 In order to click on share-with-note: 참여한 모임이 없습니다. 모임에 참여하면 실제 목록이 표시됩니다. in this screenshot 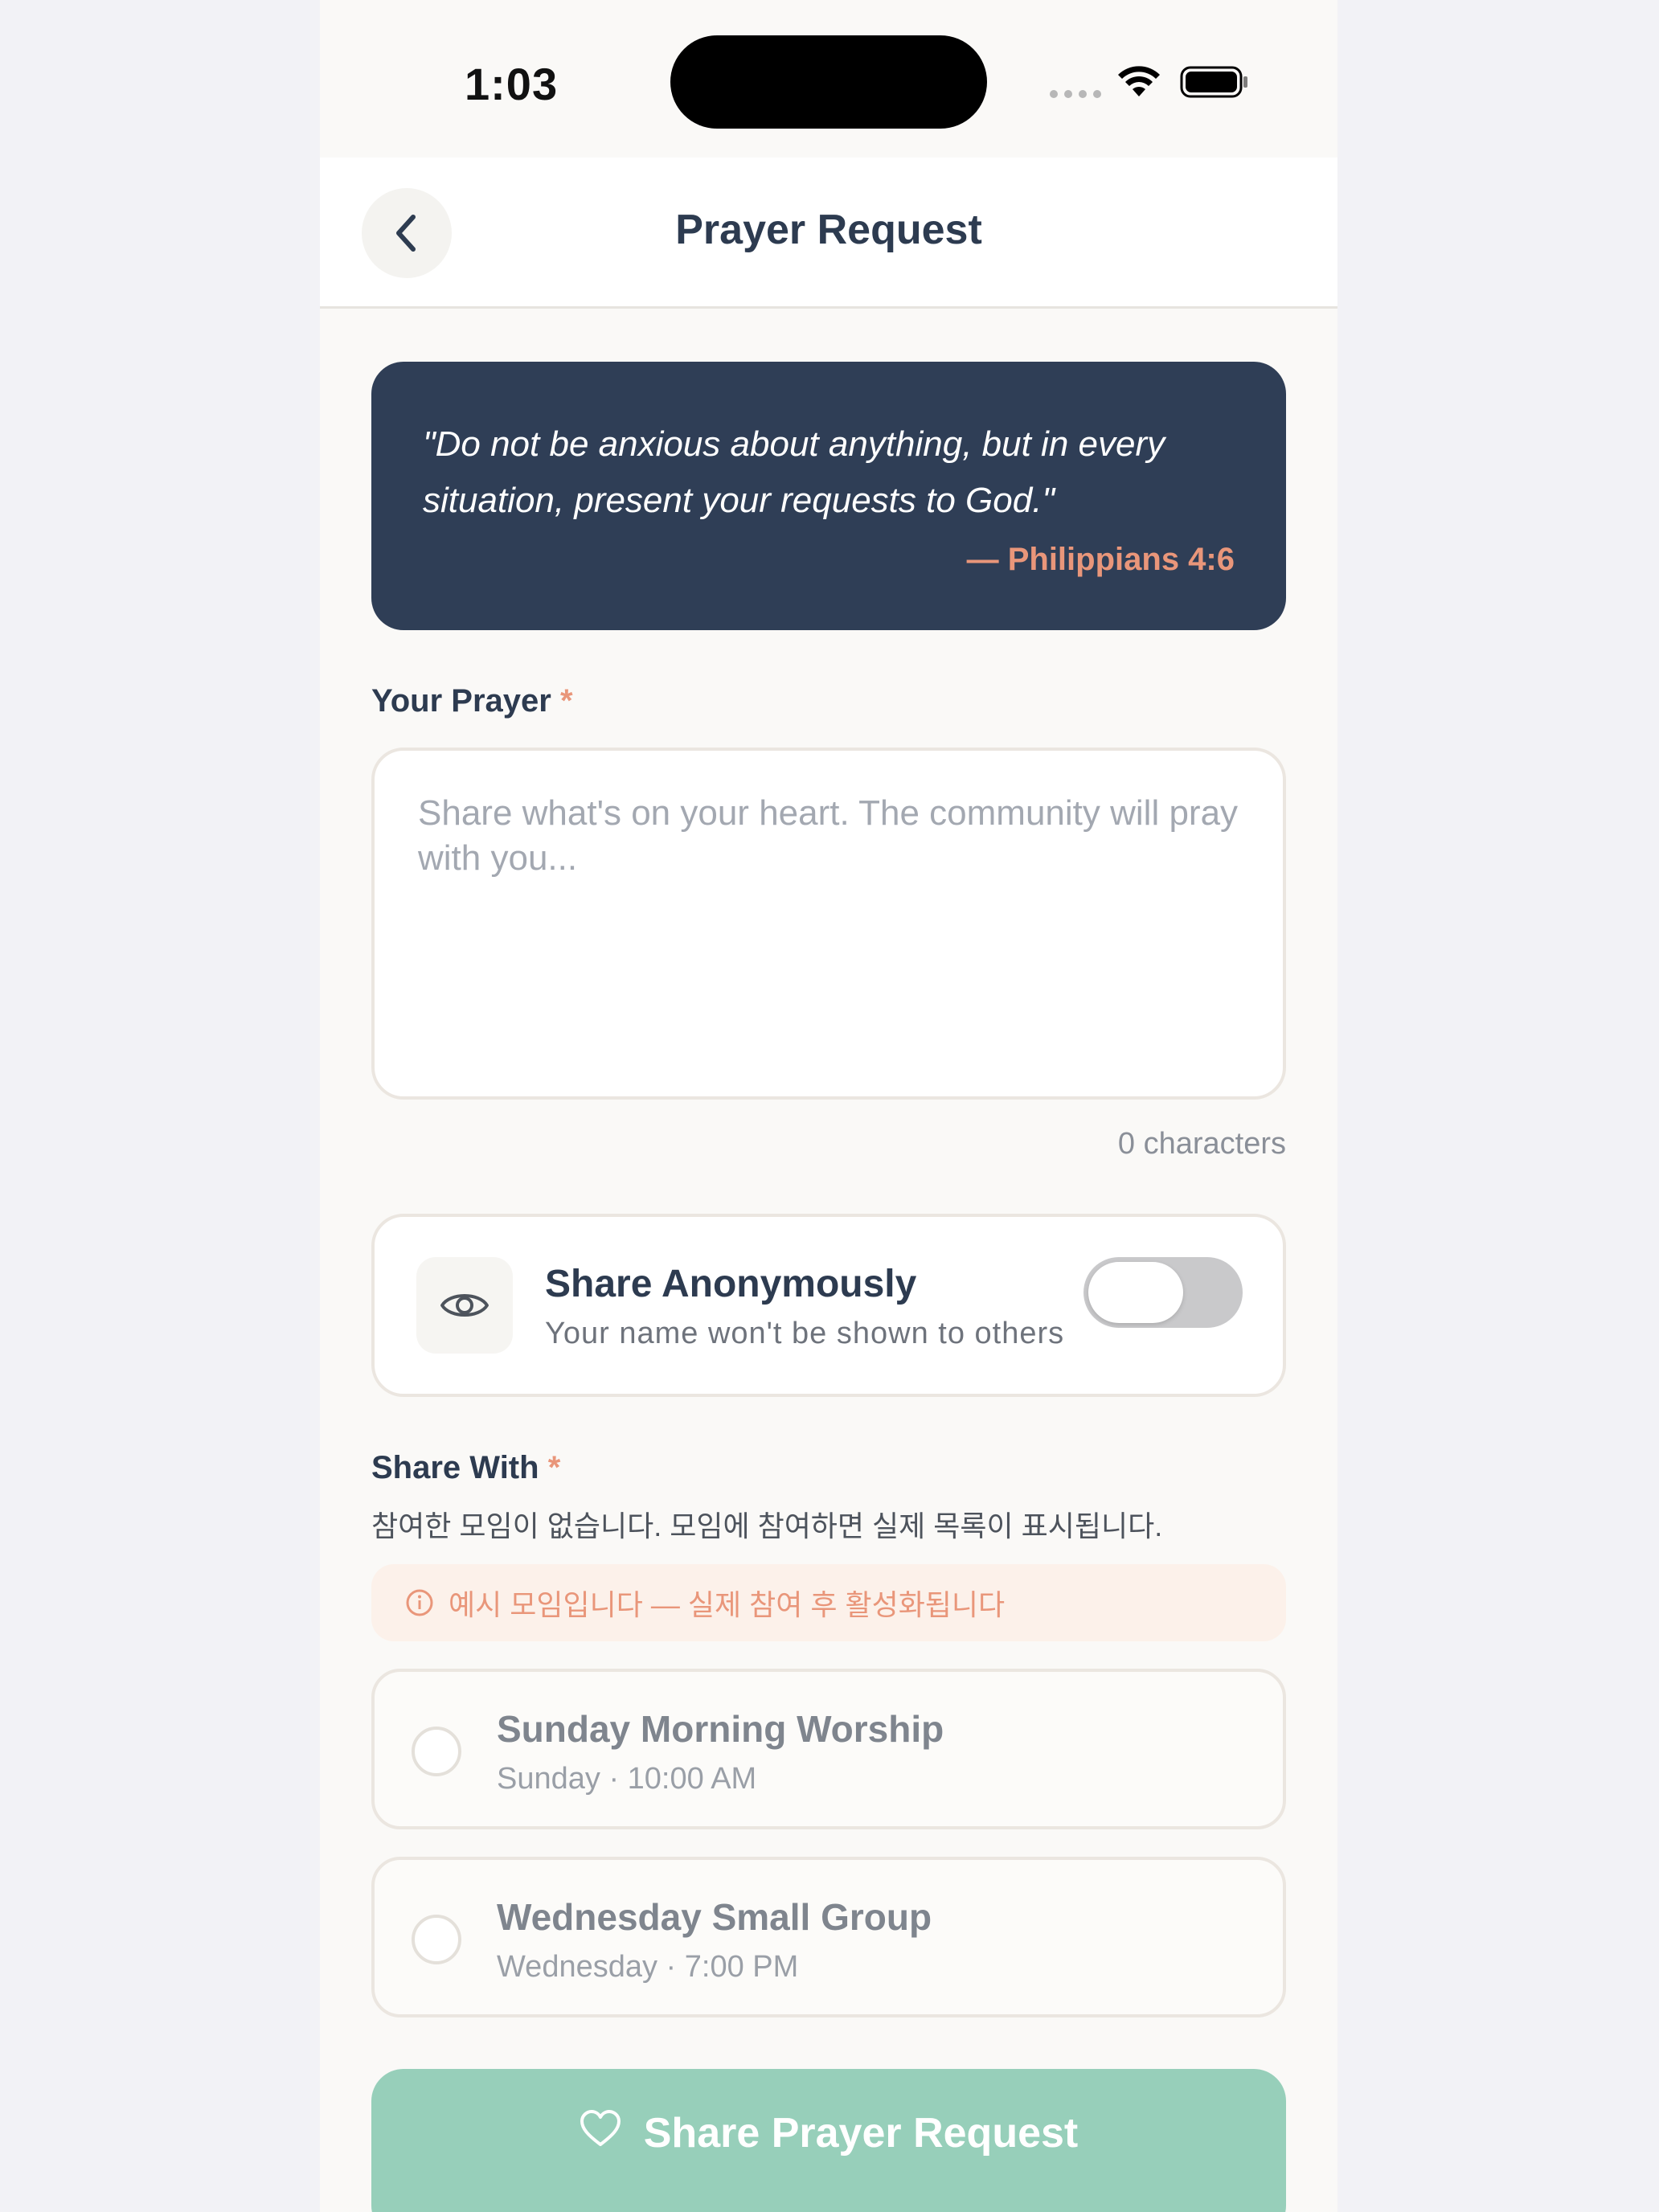, I will do `click(767, 1525)`.